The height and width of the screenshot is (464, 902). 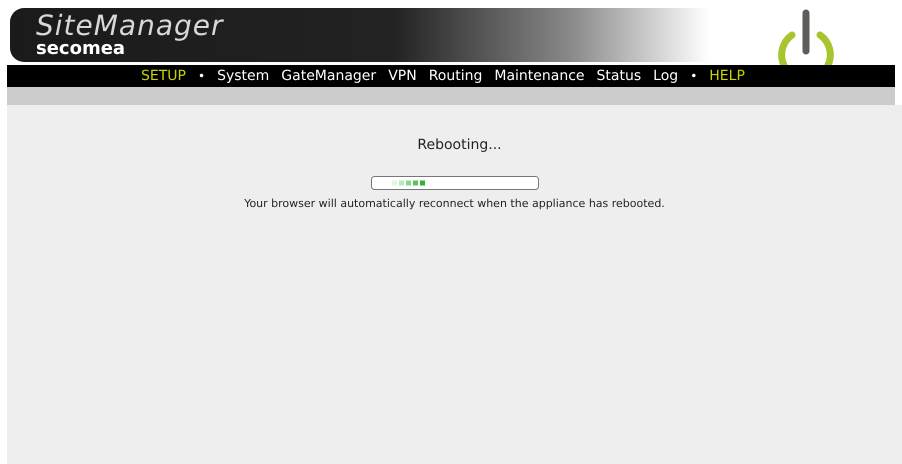 What do you see at coordinates (130, 26) in the screenshot?
I see `product-name: SiteManager` at bounding box center [130, 26].